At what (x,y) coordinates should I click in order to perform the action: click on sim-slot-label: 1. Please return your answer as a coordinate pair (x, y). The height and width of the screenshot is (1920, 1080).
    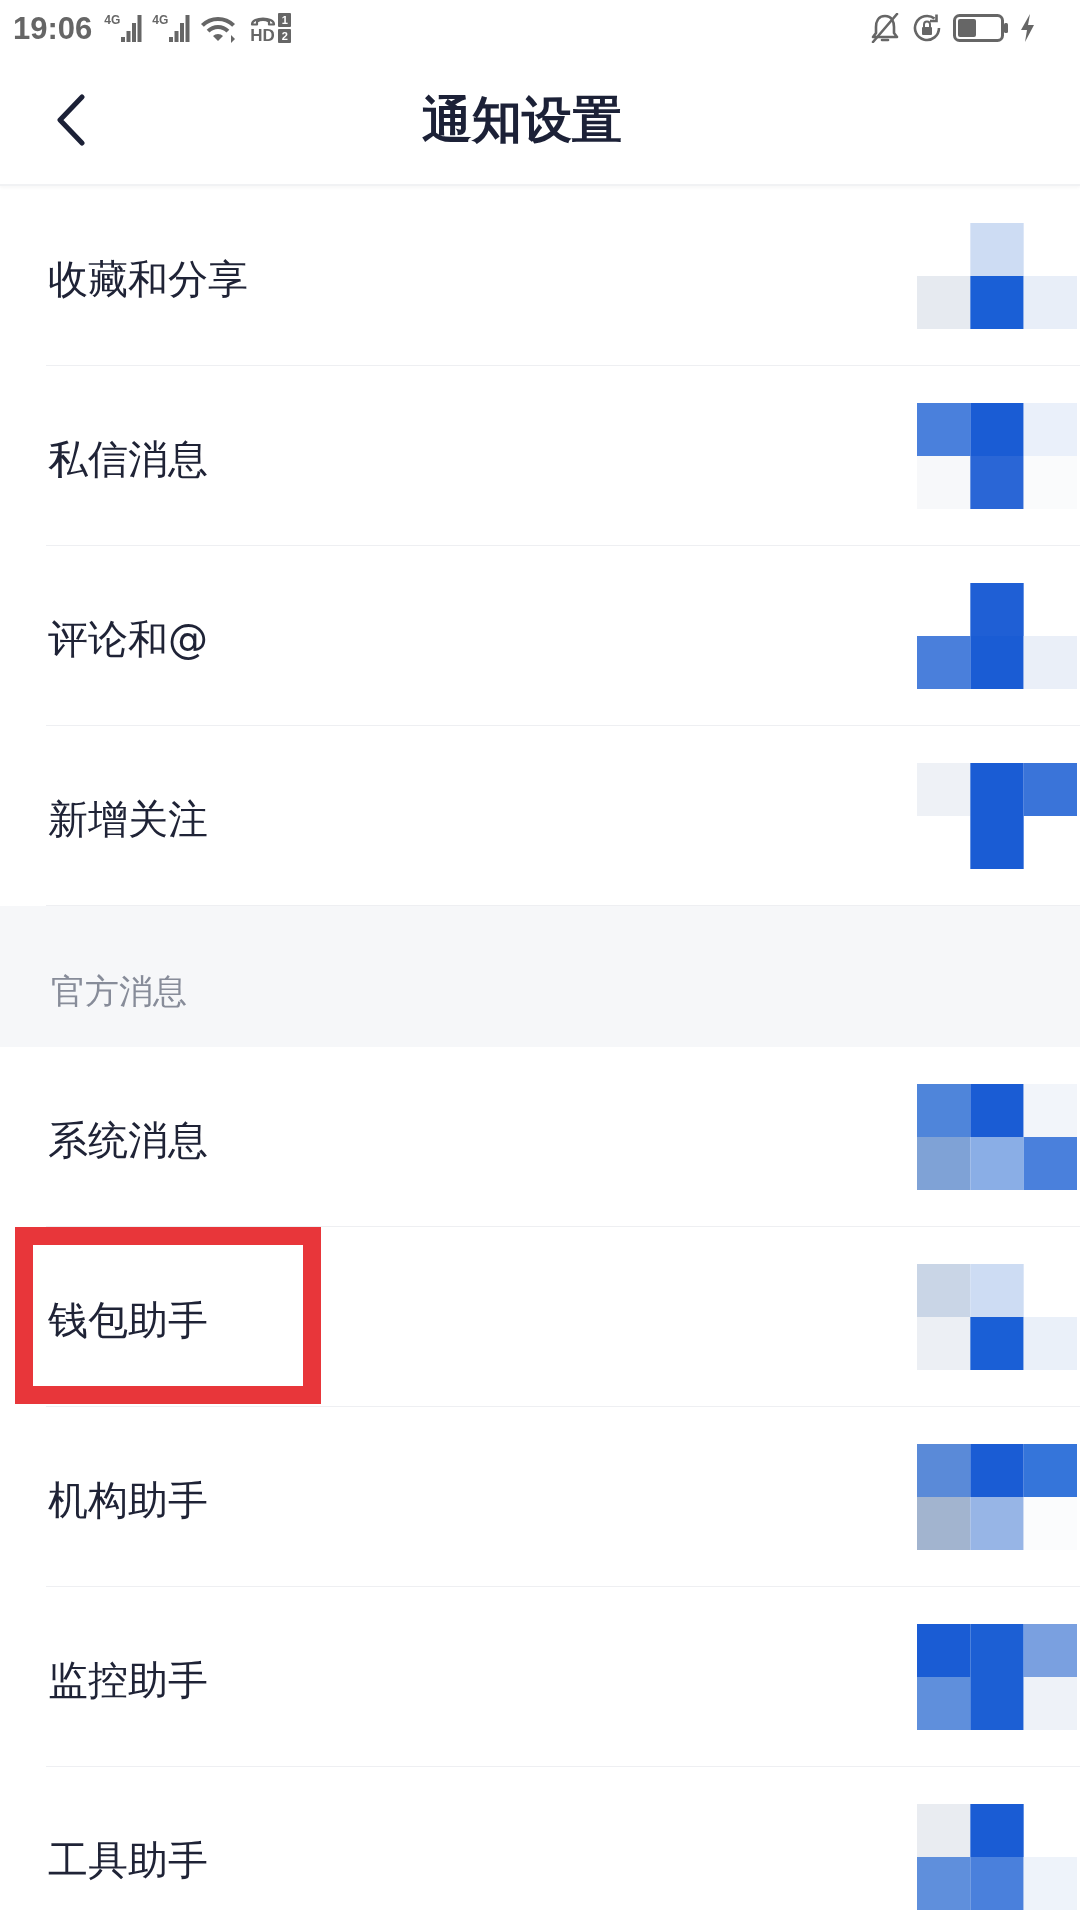
    Looking at the image, I should click on (285, 20).